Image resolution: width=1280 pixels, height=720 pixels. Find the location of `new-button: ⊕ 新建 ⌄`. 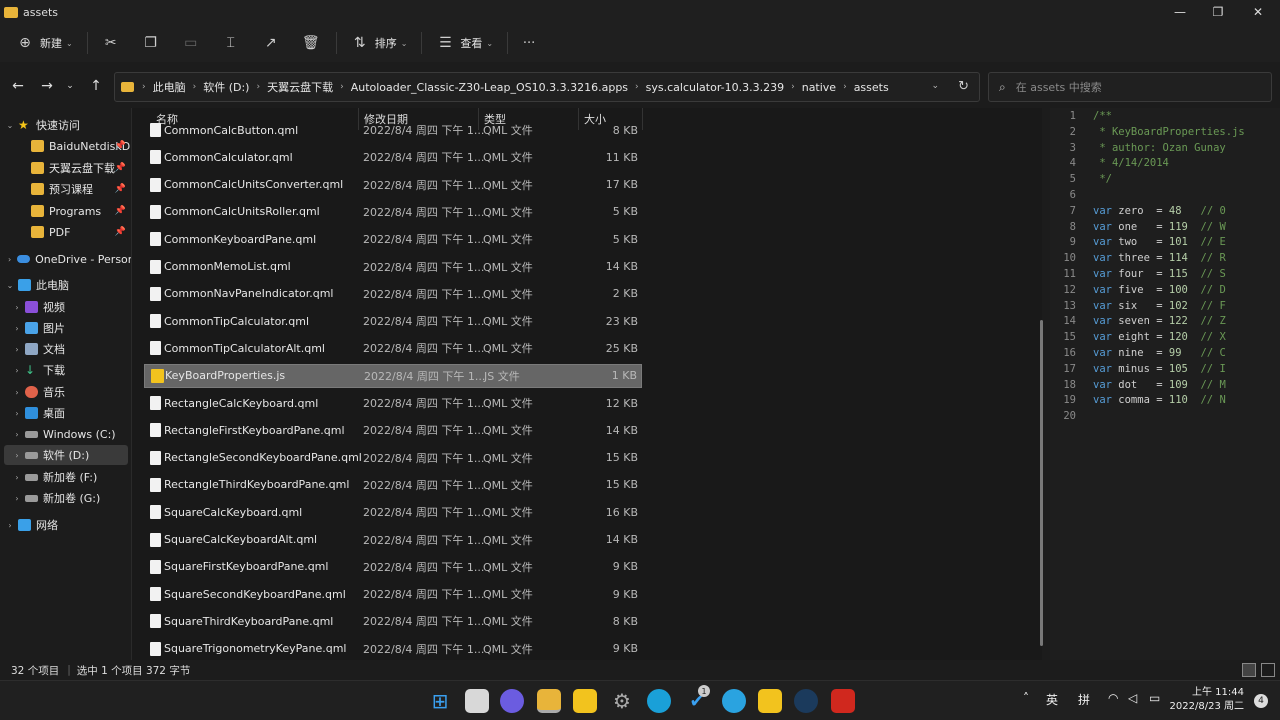

new-button: ⊕ 新建 ⌄ is located at coordinates (44, 43).